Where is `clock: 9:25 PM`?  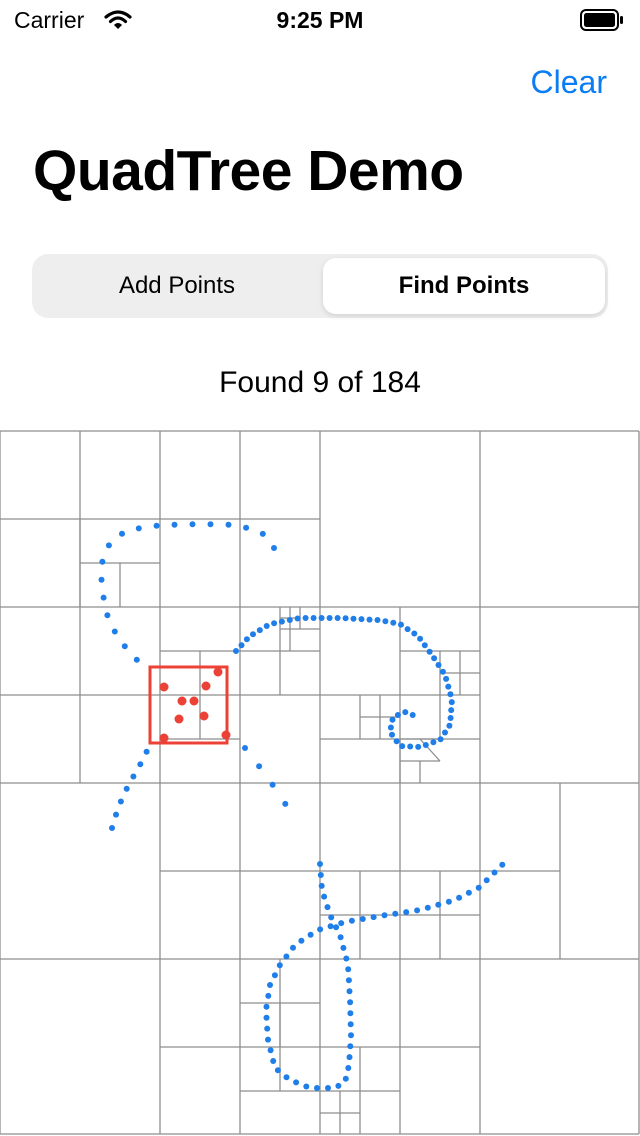
clock: 9:25 PM is located at coordinates (320, 20).